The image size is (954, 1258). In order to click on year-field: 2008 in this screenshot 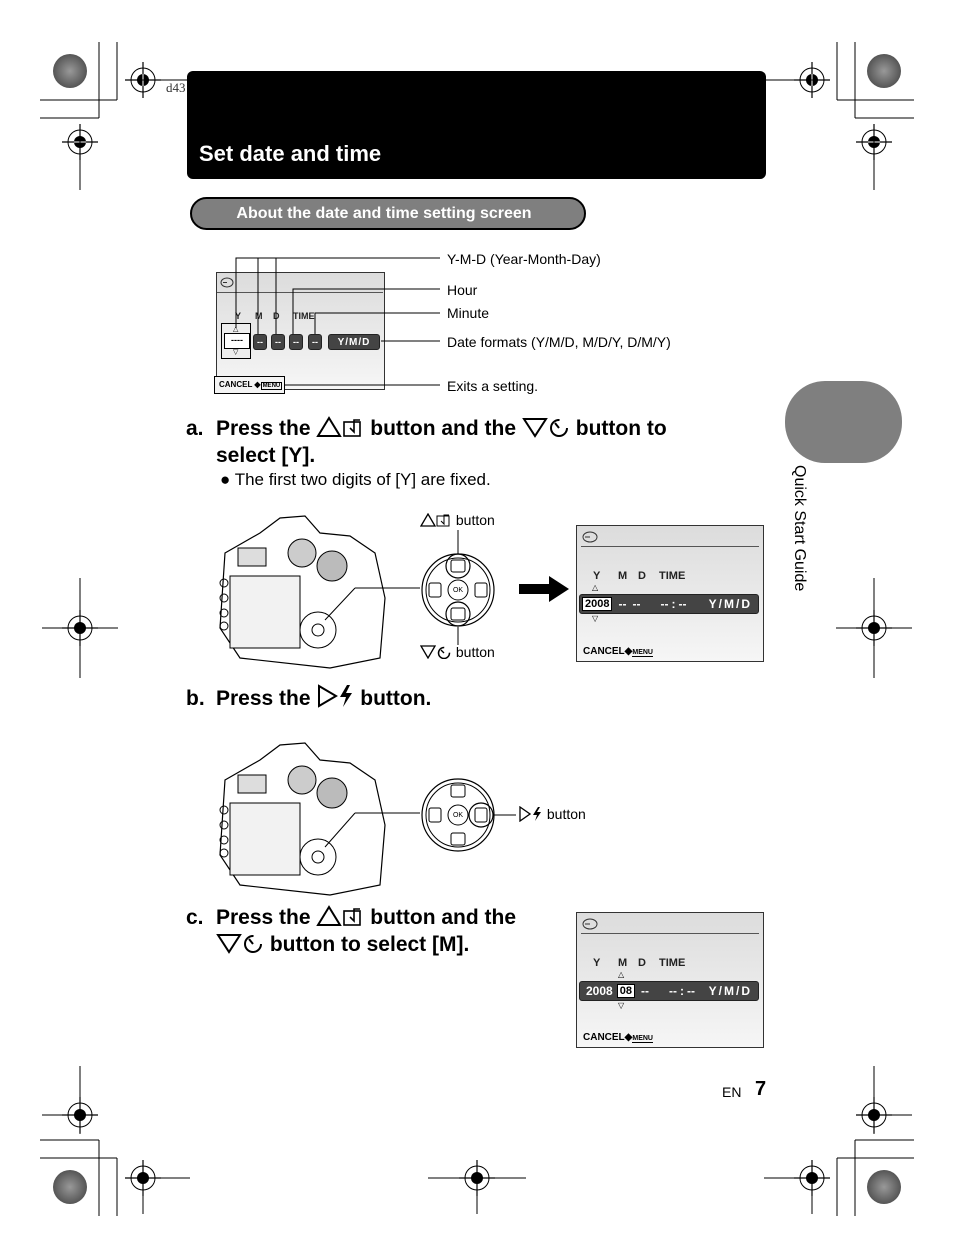, I will do `click(597, 604)`.